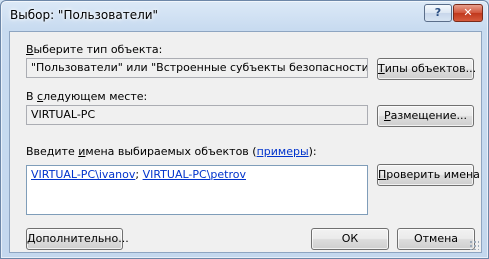 The height and width of the screenshot is (259, 489). I want to click on help-button: ?, so click(438, 13).